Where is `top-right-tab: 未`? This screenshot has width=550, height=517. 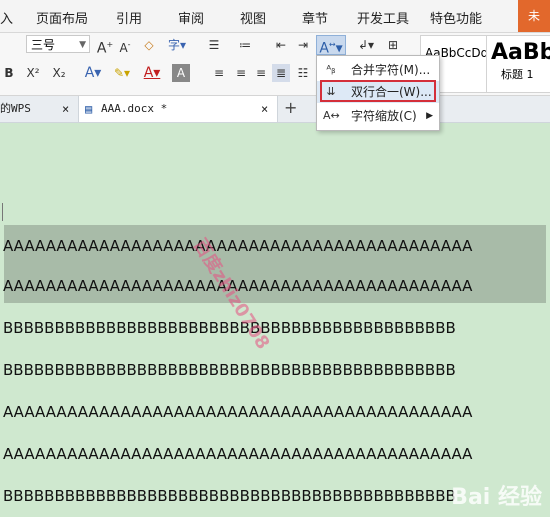
top-right-tab: 未 is located at coordinates (534, 16).